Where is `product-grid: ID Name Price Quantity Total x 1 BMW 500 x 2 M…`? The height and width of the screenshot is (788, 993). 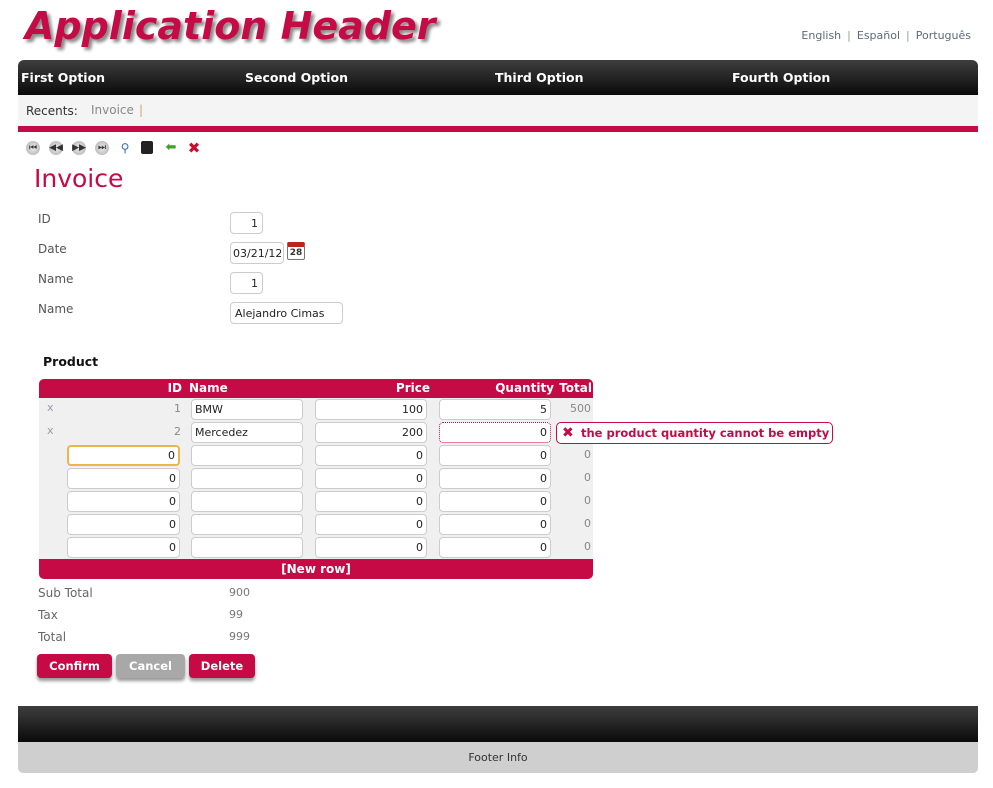 product-grid: ID Name Price Quantity Total x 1 BMW 500 x 2 M… is located at coordinates (316, 479).